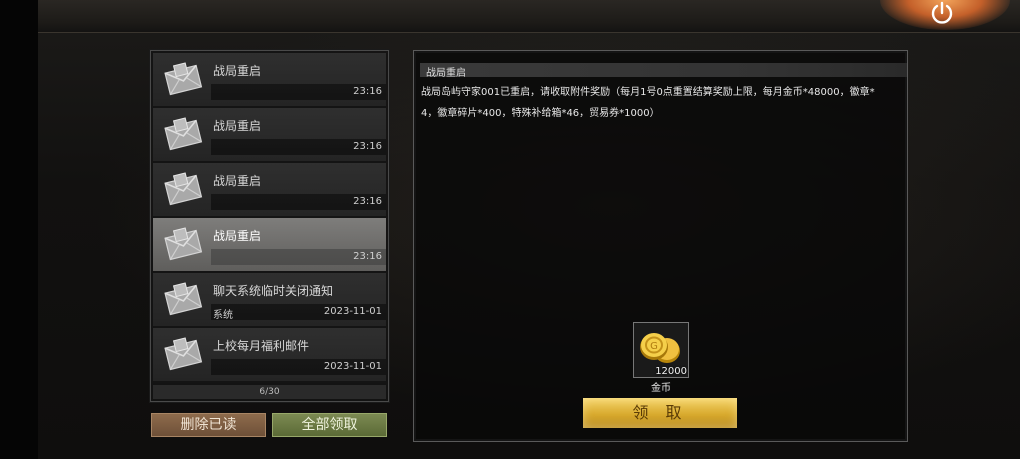  I want to click on power-icon, so click(942, 12).